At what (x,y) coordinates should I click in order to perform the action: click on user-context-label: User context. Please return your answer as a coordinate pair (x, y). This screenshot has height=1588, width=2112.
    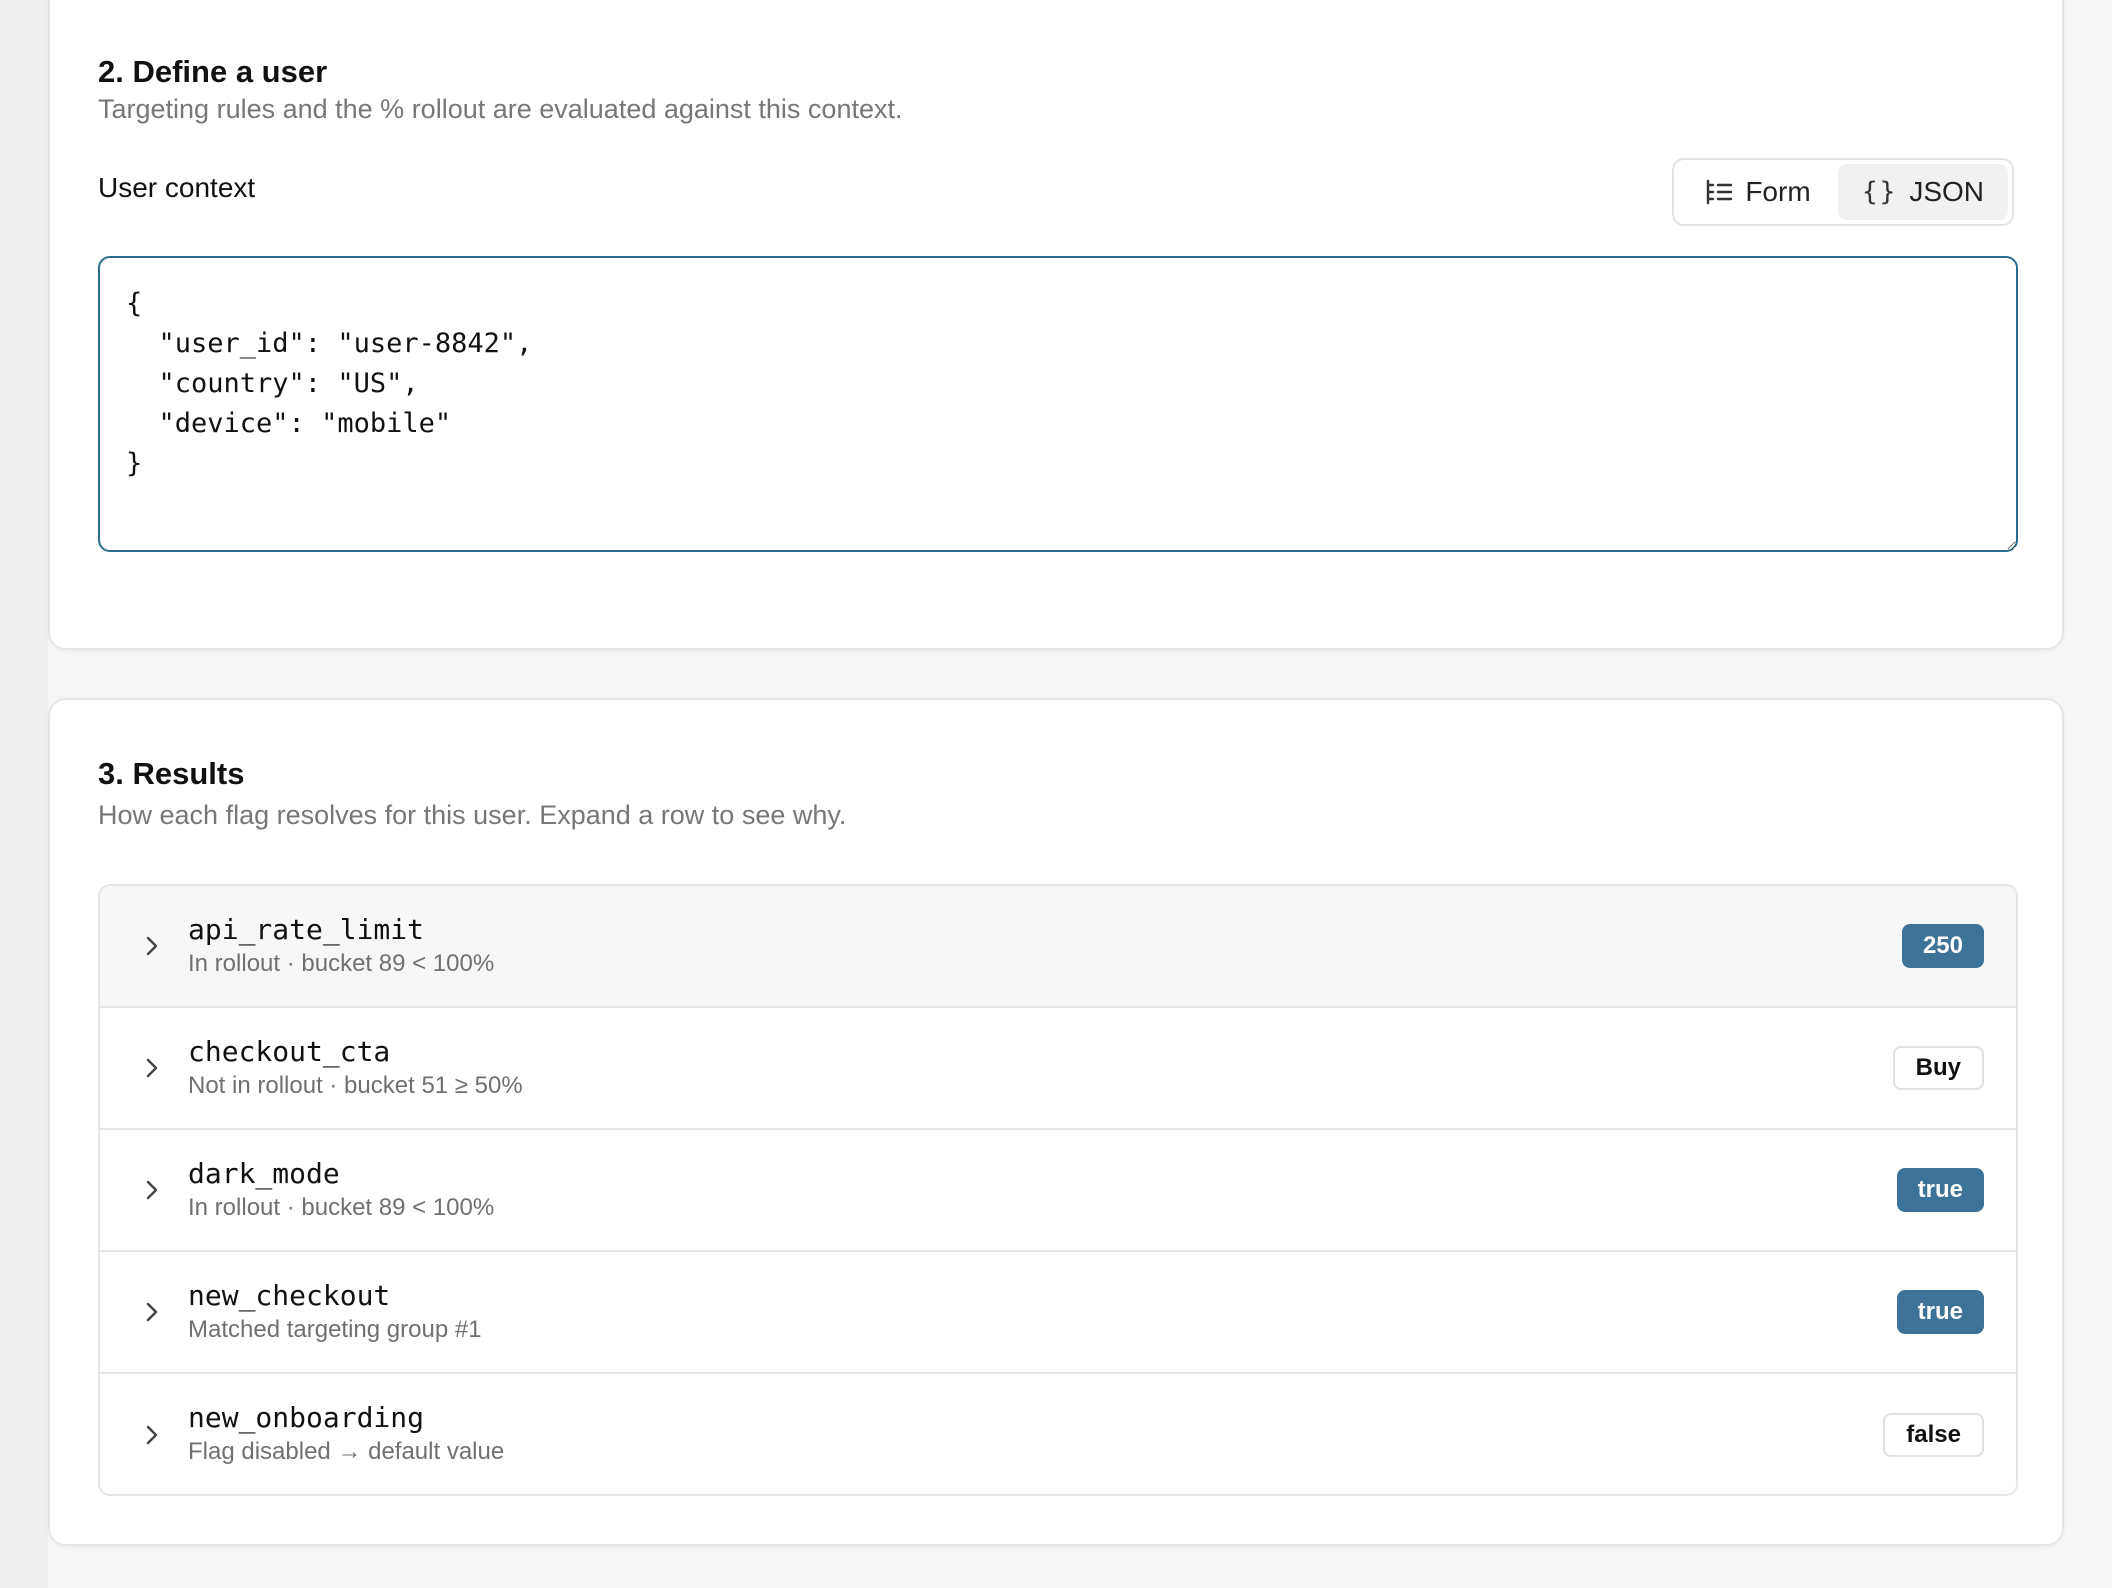
    Looking at the image, I should click on (177, 187).